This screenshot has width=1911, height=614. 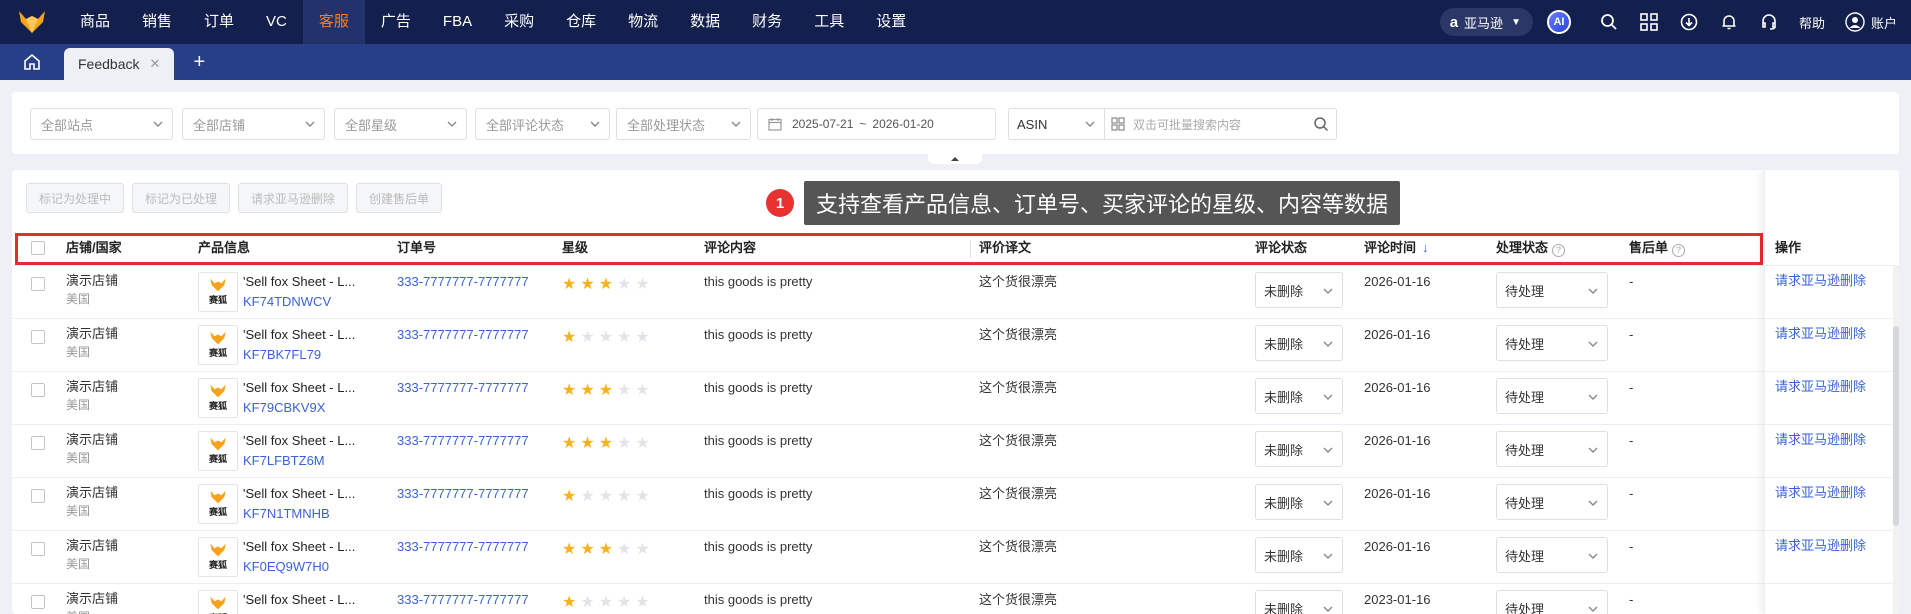 What do you see at coordinates (101, 124) in the screenshot?
I see `site-select: 全部站点` at bounding box center [101, 124].